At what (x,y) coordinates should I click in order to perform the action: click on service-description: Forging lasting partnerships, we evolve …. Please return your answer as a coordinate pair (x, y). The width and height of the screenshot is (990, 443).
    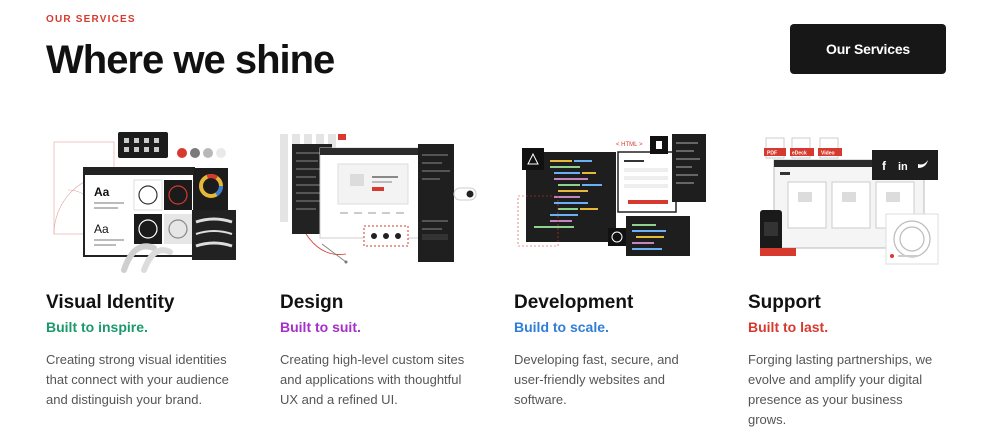
    Looking at the image, I should click on (840, 389).